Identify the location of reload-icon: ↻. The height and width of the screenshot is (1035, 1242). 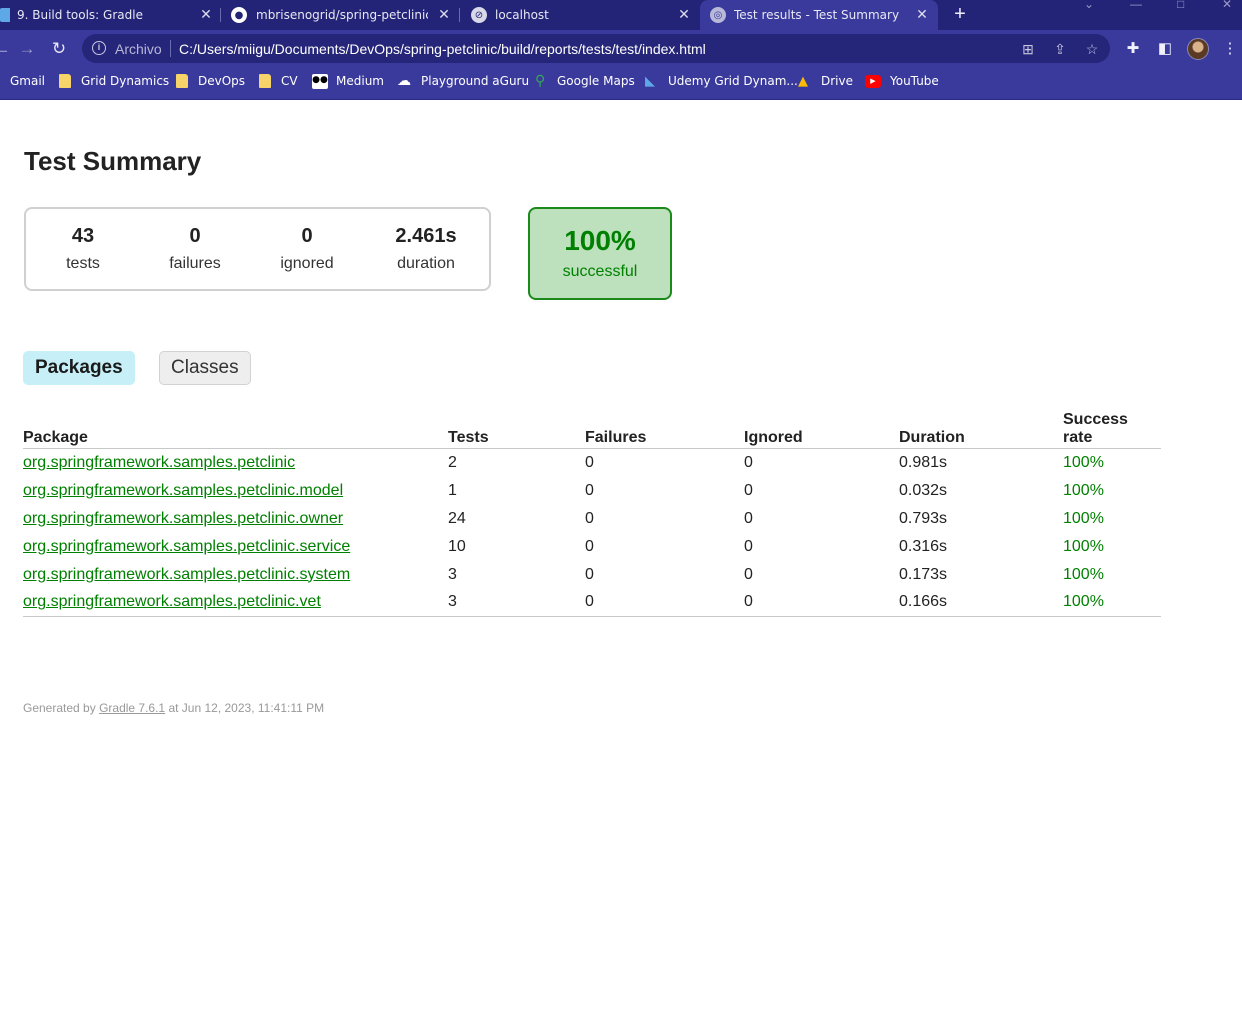
(59, 49).